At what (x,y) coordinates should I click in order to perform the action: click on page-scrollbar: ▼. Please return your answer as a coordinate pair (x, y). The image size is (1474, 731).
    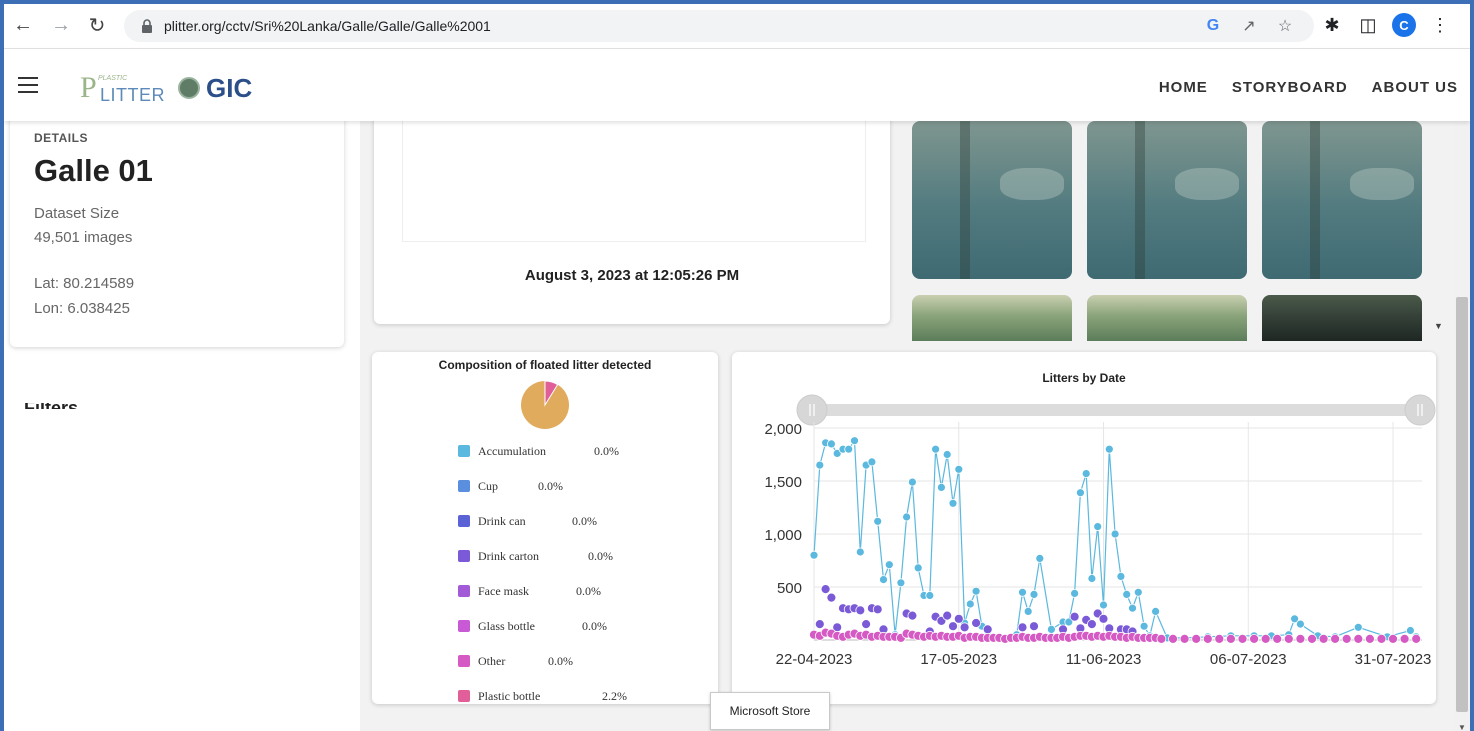
    Looking at the image, I should click on (1462, 426).